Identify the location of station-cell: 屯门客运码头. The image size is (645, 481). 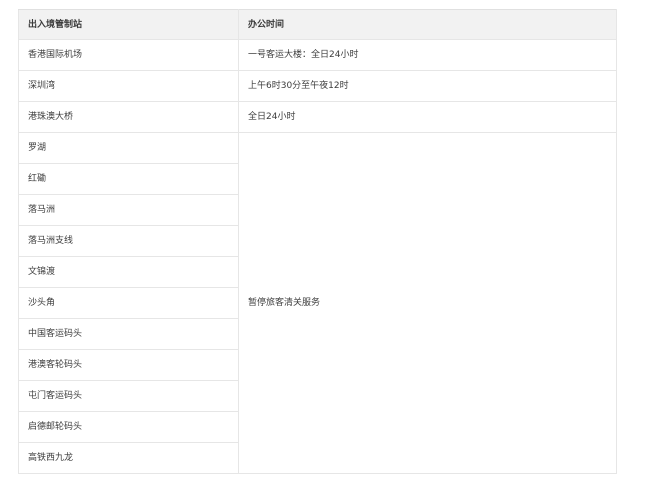
(128, 396).